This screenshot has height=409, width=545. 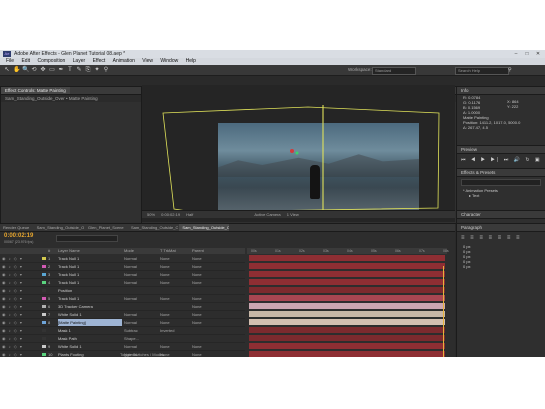 I want to click on preset-text: ▸ Text, so click(x=501, y=195).